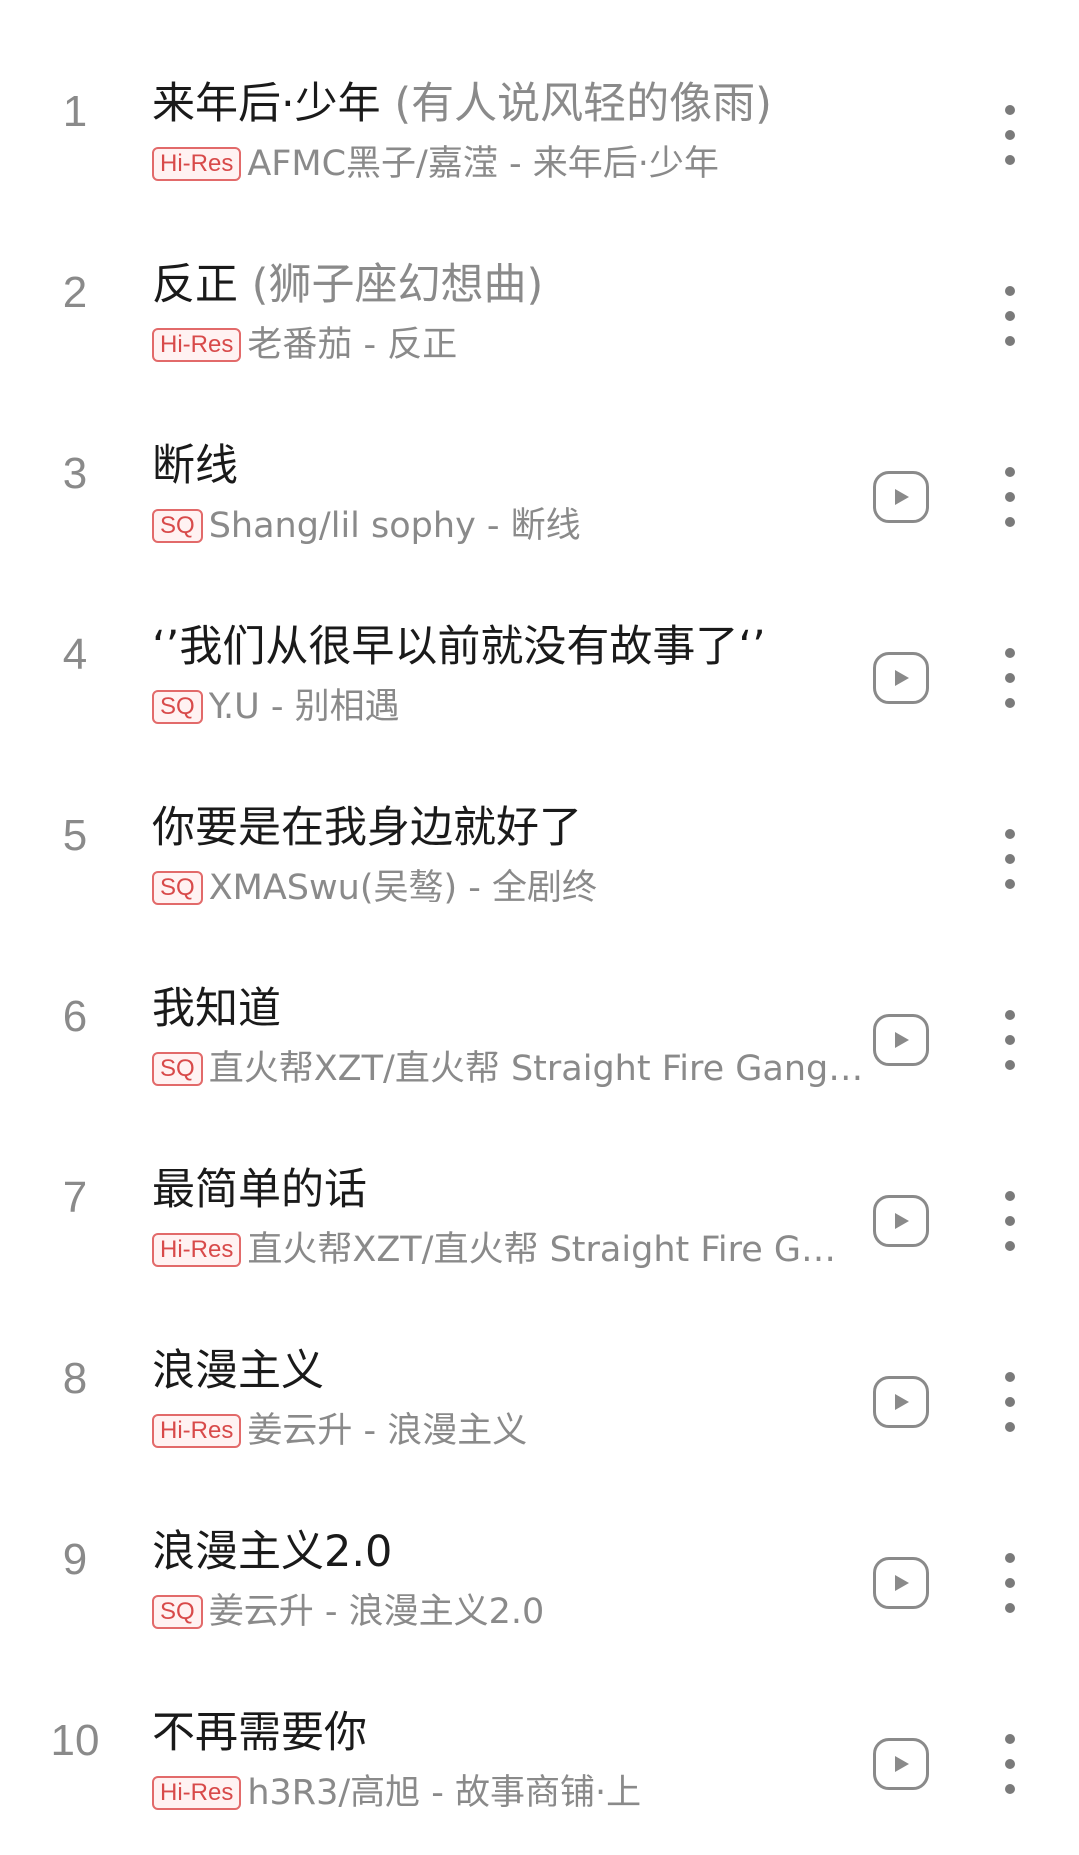  I want to click on song-index: 5, so click(75, 835).